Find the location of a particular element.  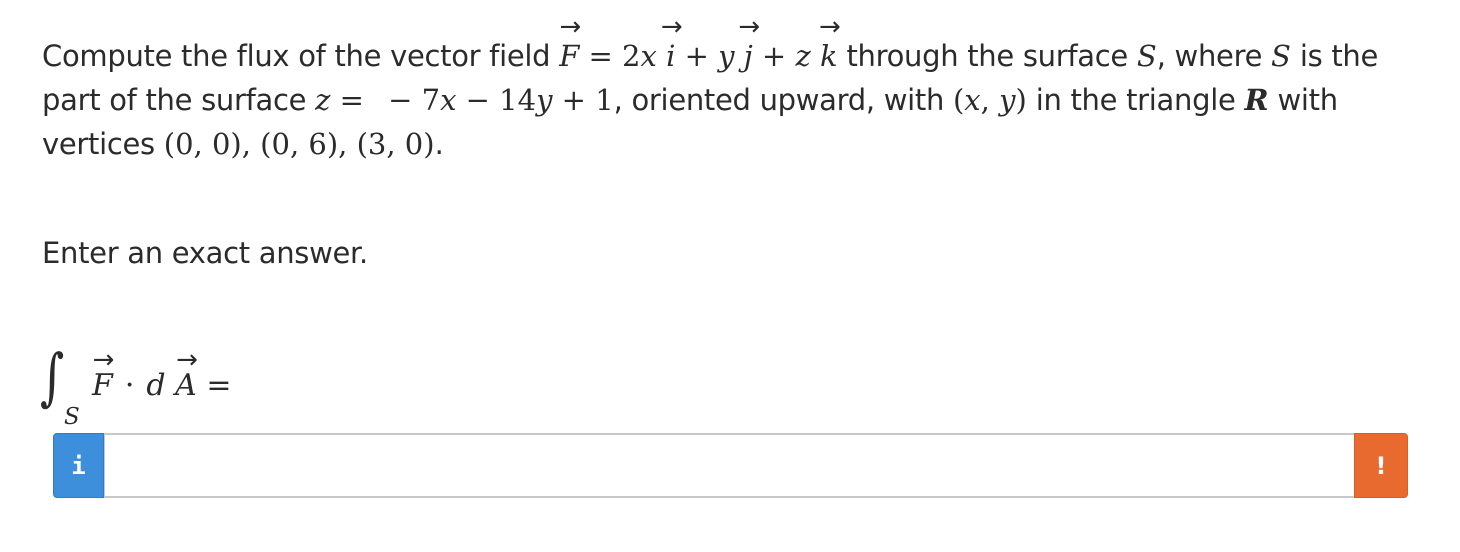

info-icon: i is located at coordinates (78, 465).